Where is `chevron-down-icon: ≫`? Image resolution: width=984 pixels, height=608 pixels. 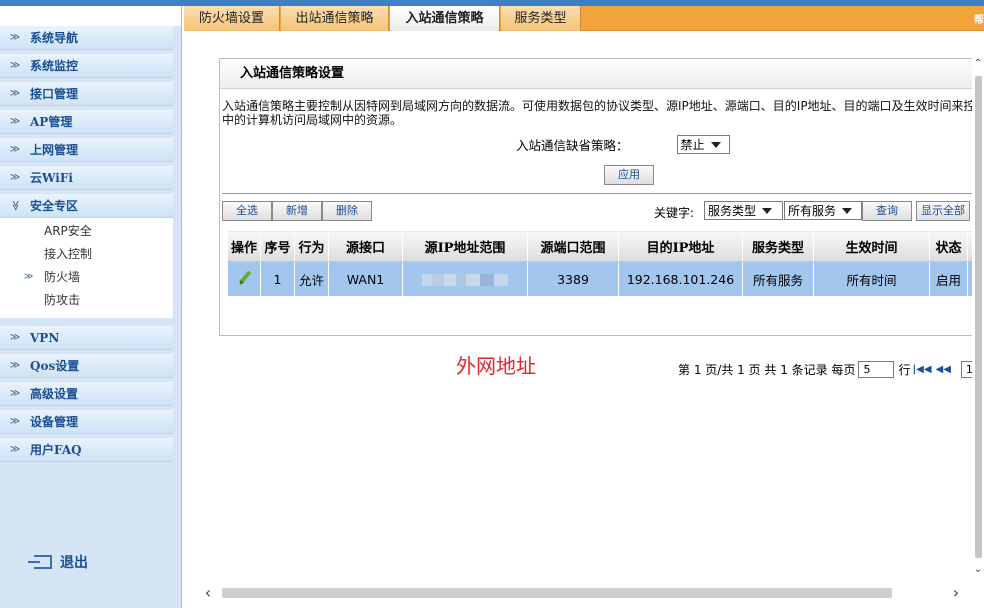 chevron-down-icon: ≫ is located at coordinates (15, 205).